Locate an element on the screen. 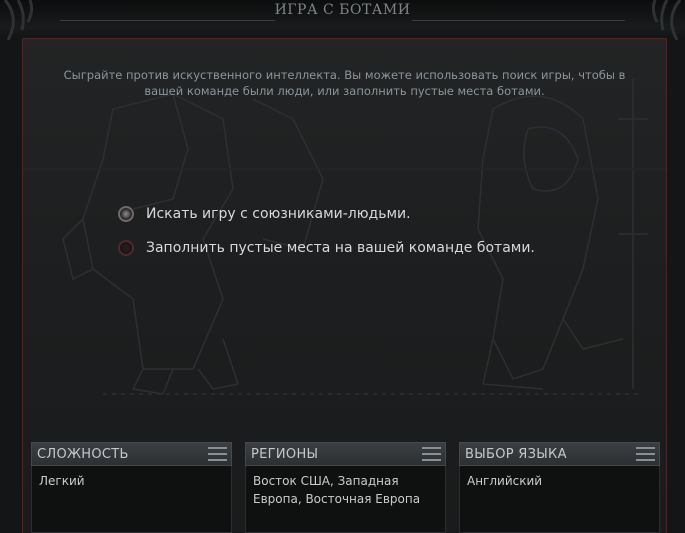 This screenshot has width=685, height=533. language-value: Английский is located at coordinates (559, 499).